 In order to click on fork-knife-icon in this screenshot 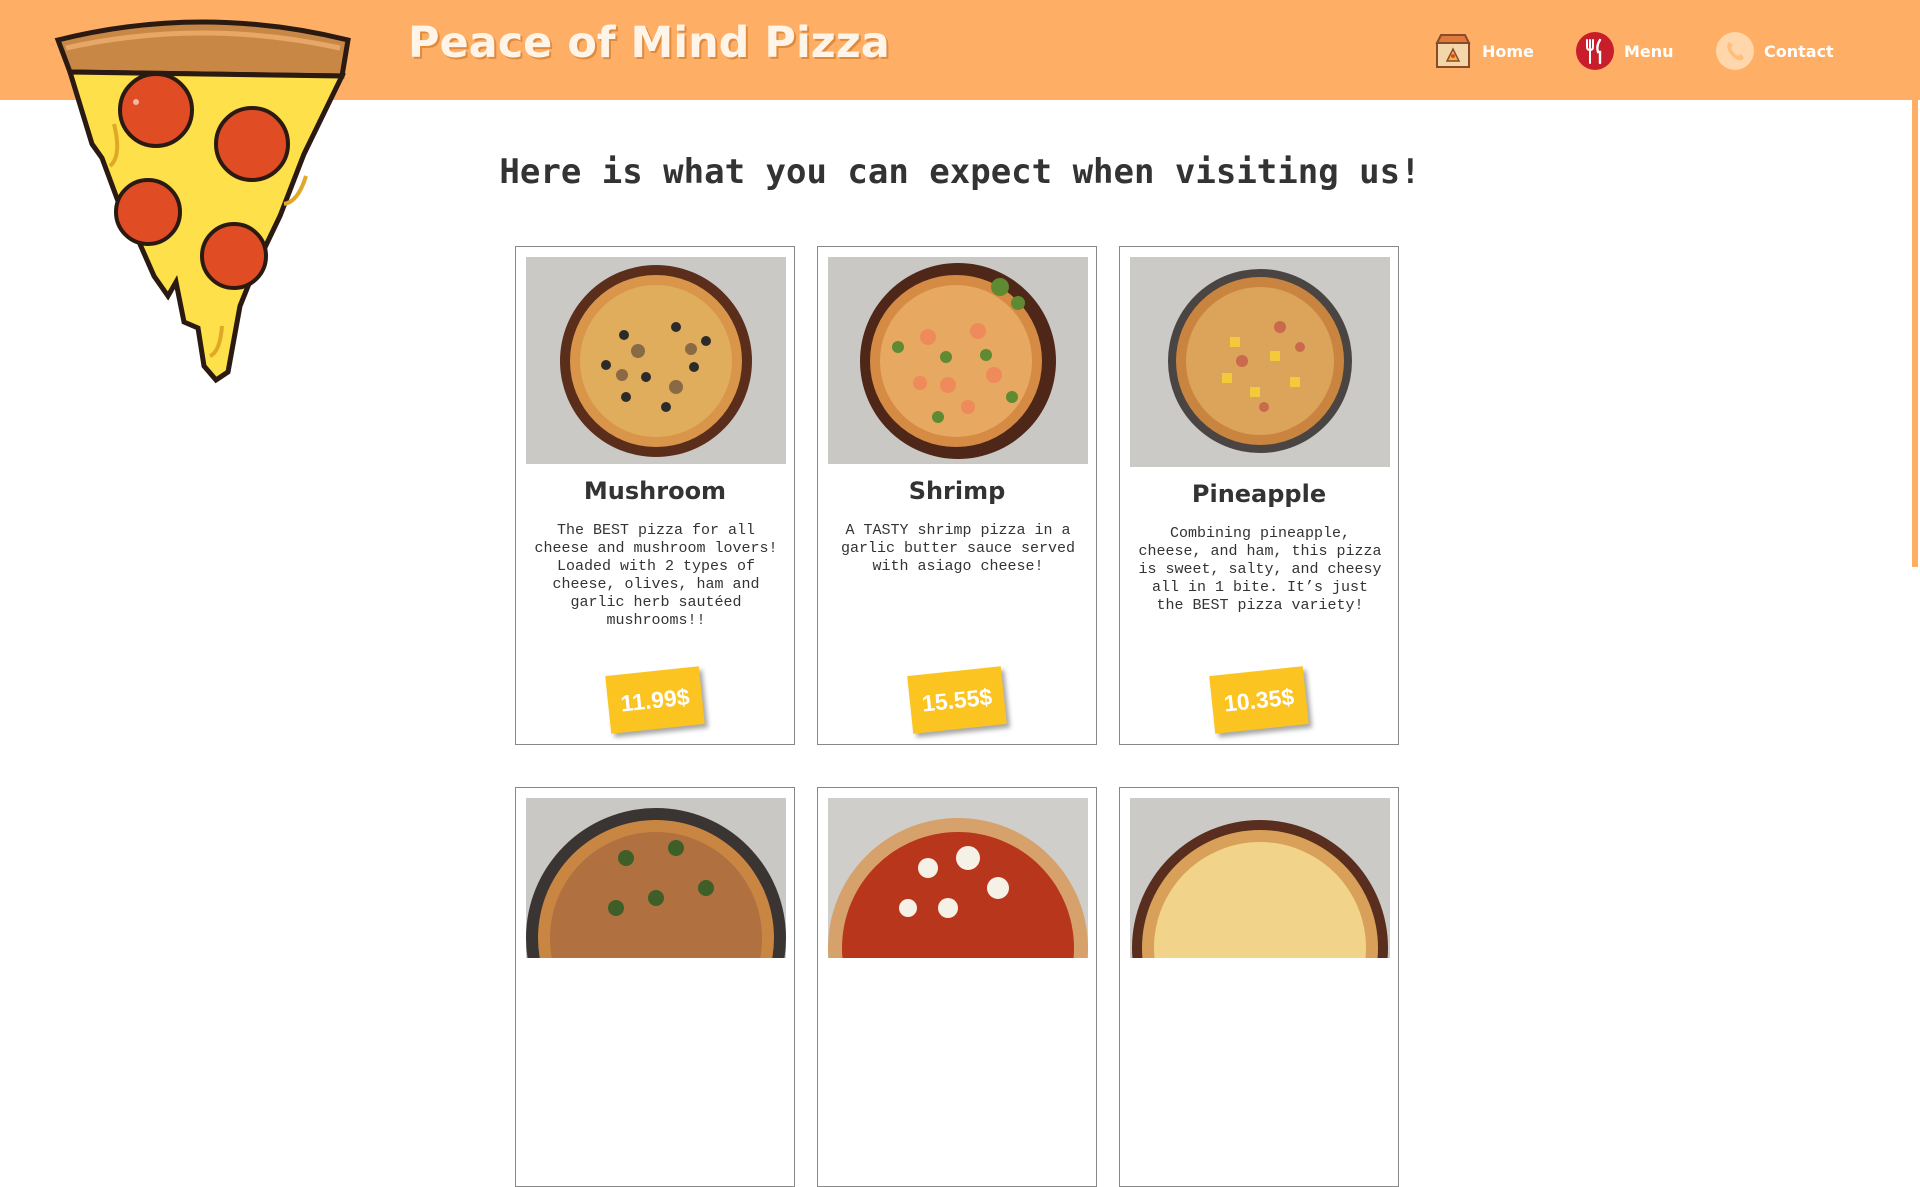, I will do `click(1595, 51)`.